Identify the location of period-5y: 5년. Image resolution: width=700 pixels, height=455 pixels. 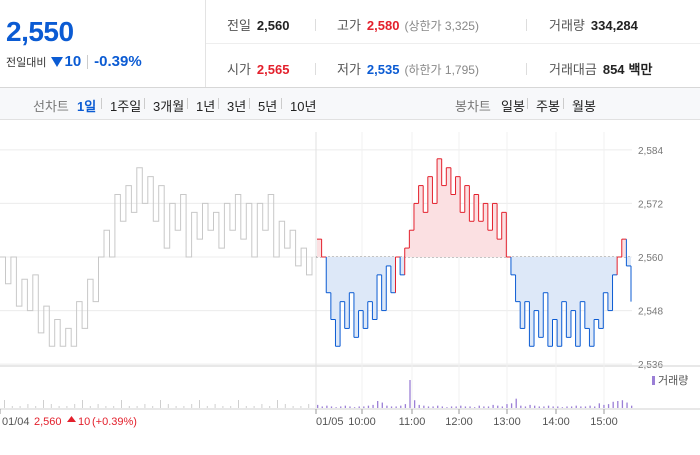
(267, 105).